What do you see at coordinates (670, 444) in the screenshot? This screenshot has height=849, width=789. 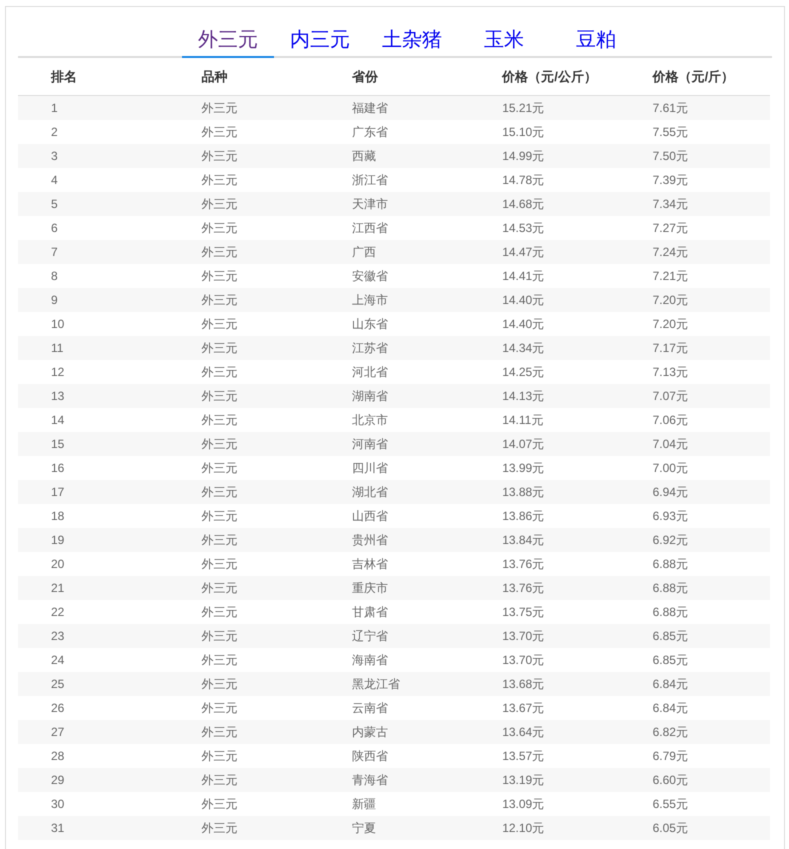 I see `table-cell-text: 7.04元` at bounding box center [670, 444].